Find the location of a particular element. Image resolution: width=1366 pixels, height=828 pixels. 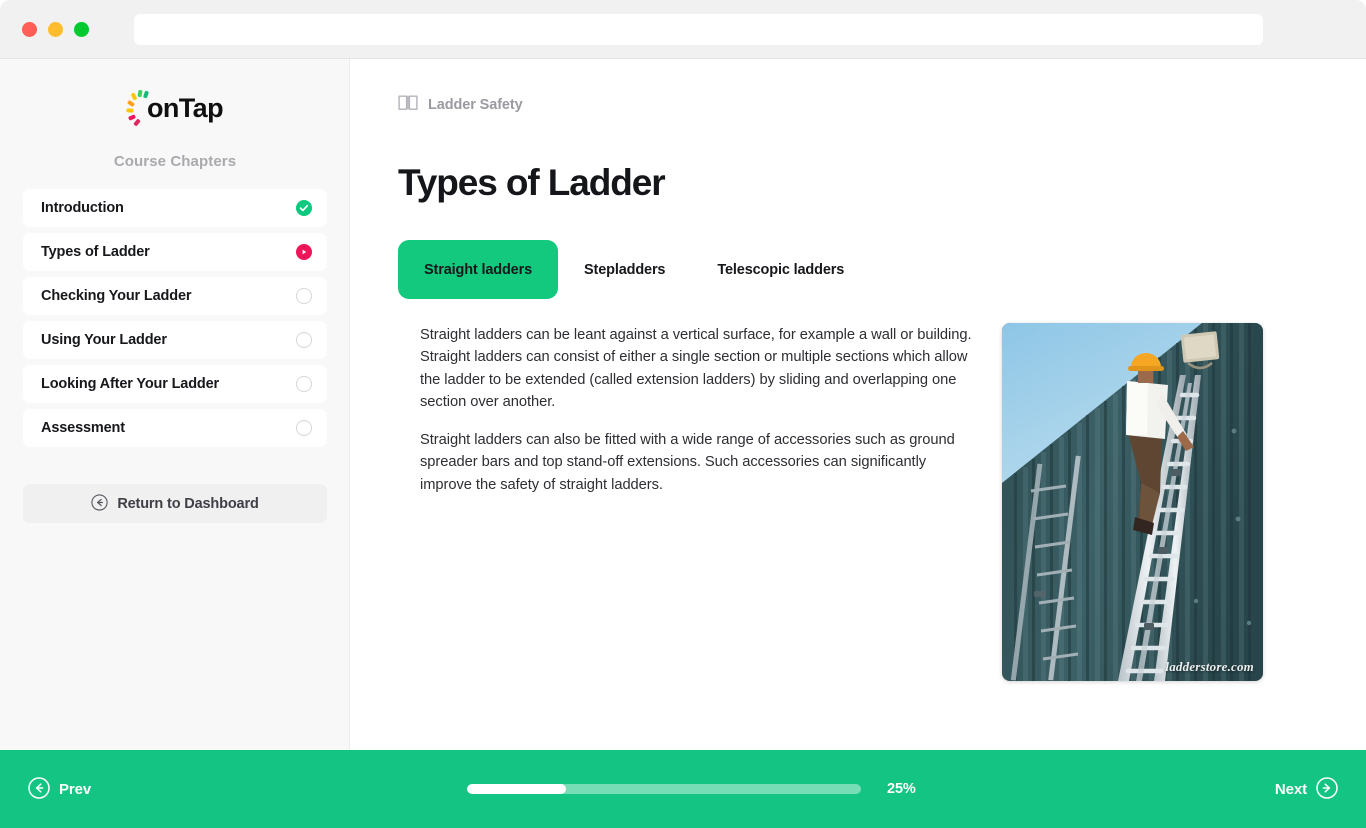

course-progress: 25% is located at coordinates (691, 789).